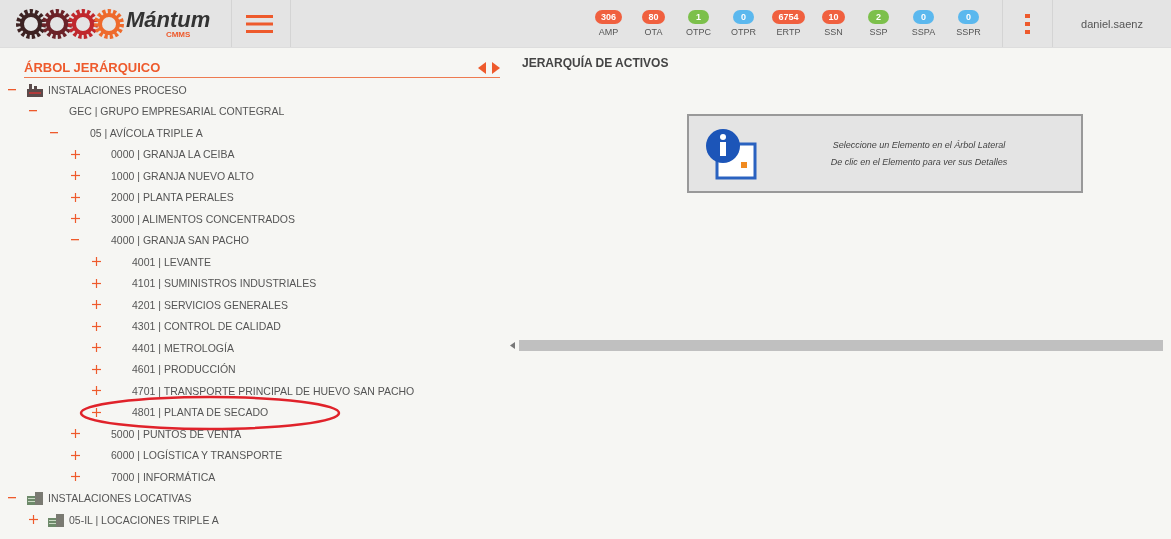  What do you see at coordinates (117, 89) in the screenshot?
I see `tree-item: INSTALACIONES PROCESO` at bounding box center [117, 89].